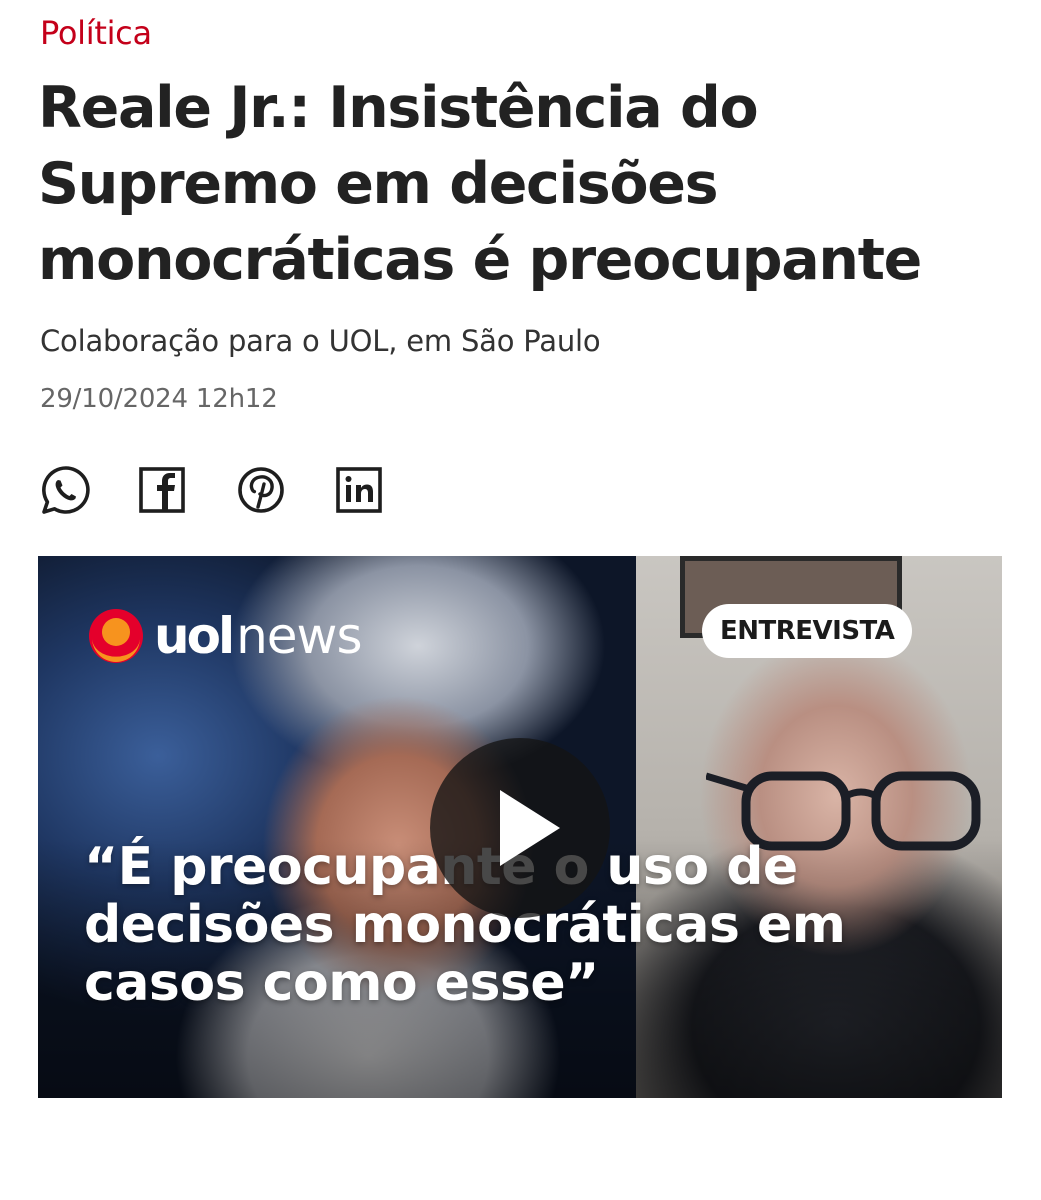 The image size is (1041, 1200). What do you see at coordinates (194, 636) in the screenshot?
I see `logo-text-uol: uol` at bounding box center [194, 636].